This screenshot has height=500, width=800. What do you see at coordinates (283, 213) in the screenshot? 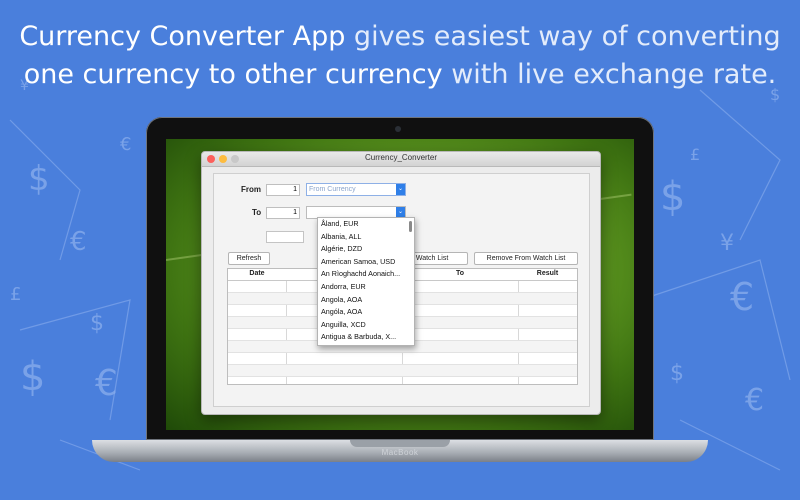
I see `to-amount-field: 1` at bounding box center [283, 213].